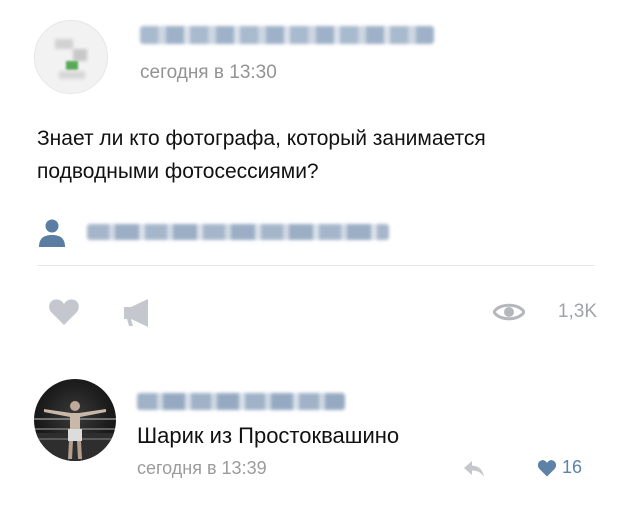 This screenshot has height=515, width=620. I want to click on commenter-name-blurred, so click(241, 401).